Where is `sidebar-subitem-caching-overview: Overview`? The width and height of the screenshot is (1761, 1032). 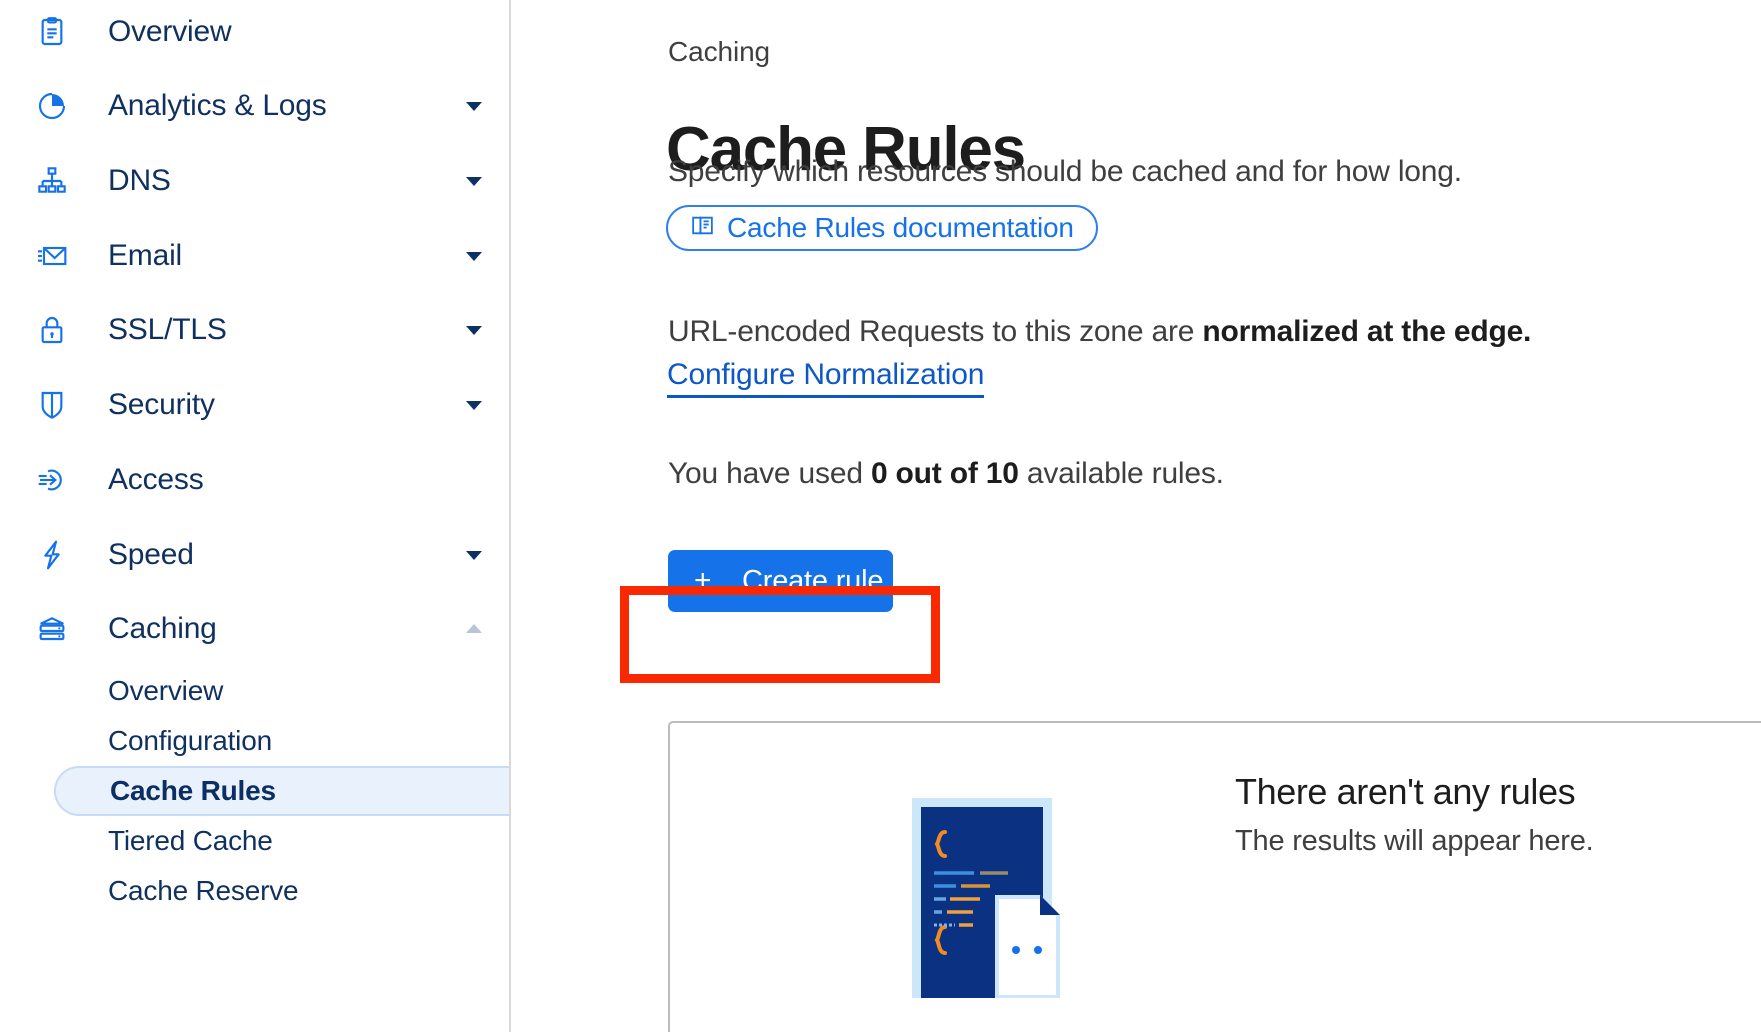
sidebar-subitem-caching-overview: Overview is located at coordinates (254, 691).